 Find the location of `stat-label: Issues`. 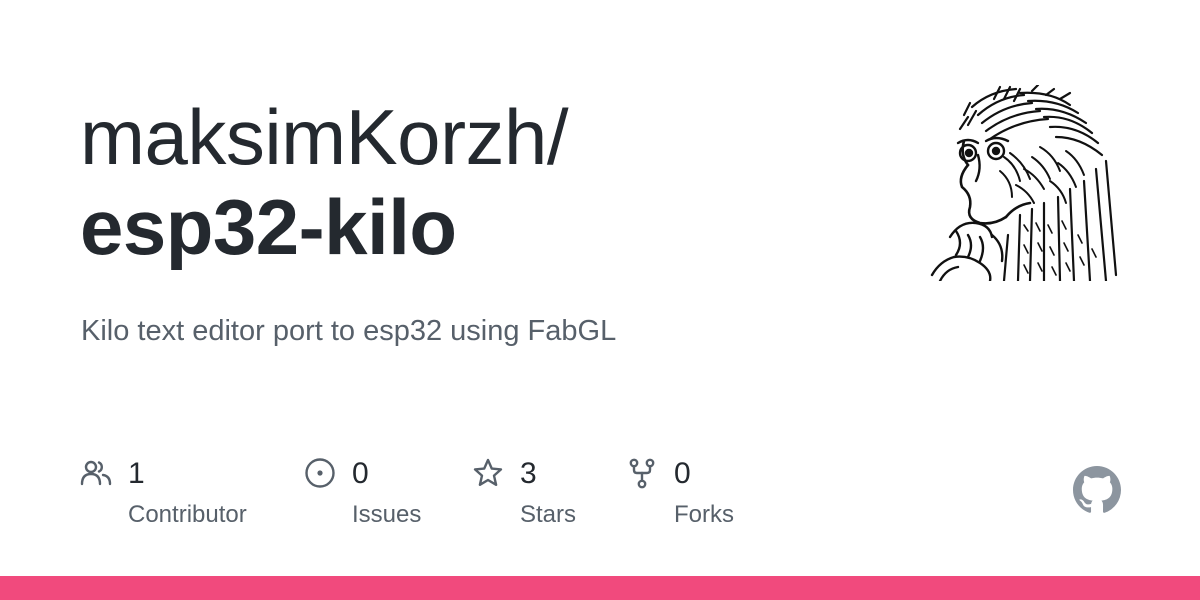

stat-label: Issues is located at coordinates (387, 514).